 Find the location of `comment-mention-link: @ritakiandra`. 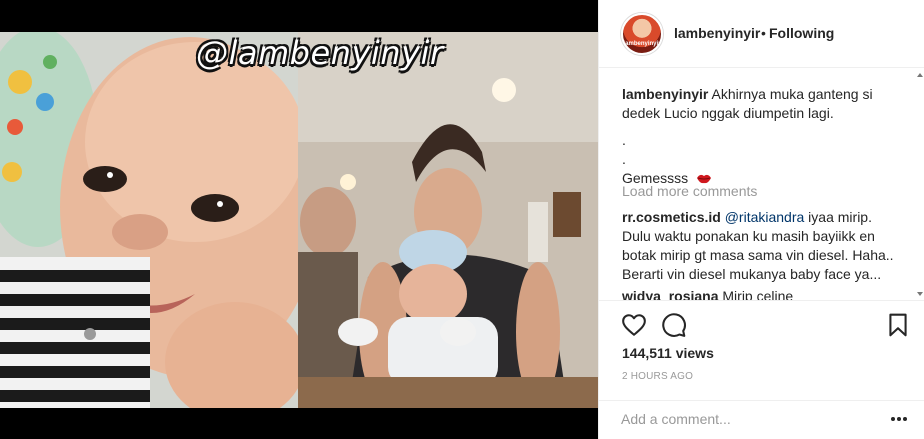

comment-mention-link: @ritakiandra is located at coordinates (765, 217).